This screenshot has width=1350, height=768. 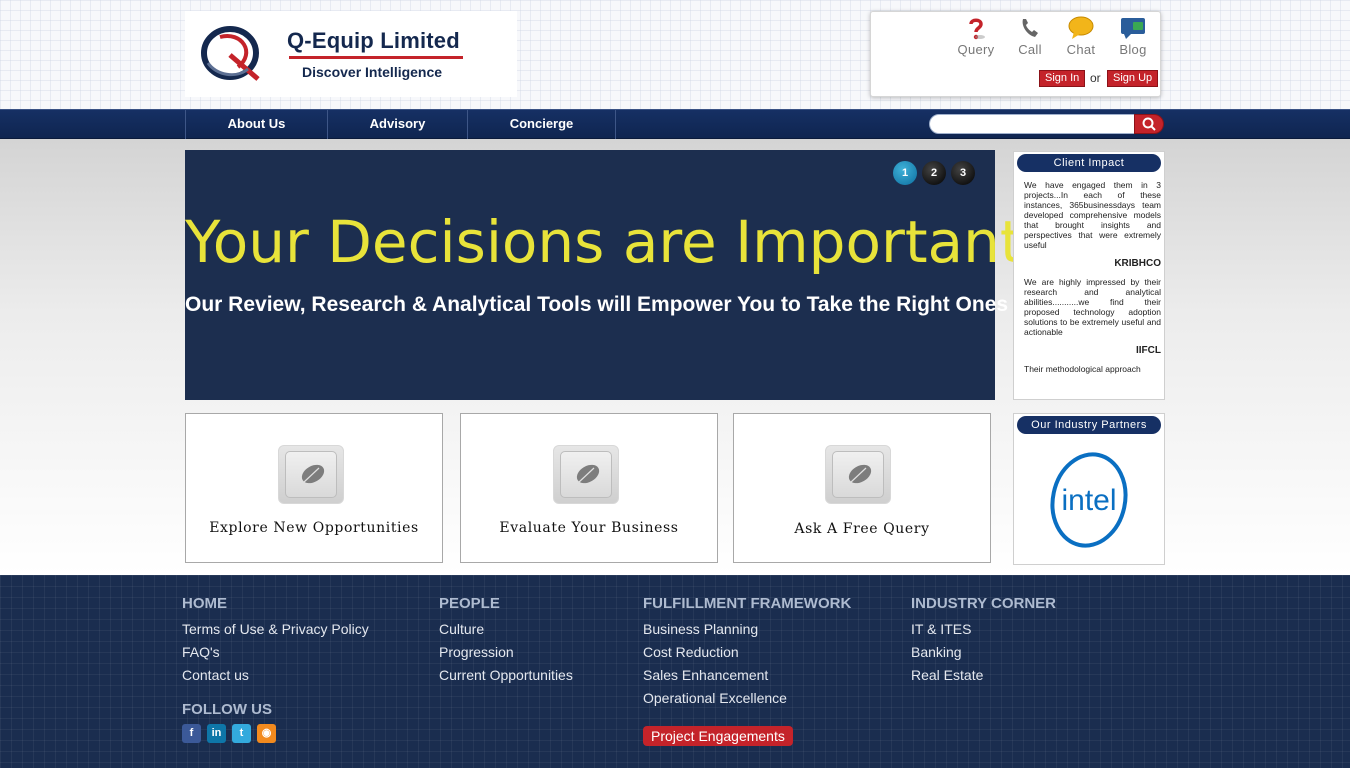 What do you see at coordinates (1133, 78) in the screenshot?
I see `sign-up-button: Sign Up` at bounding box center [1133, 78].